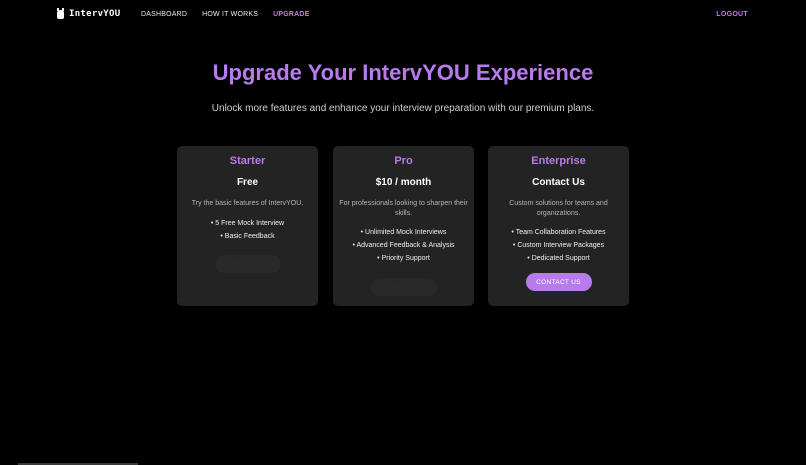 The height and width of the screenshot is (465, 806). Describe the element at coordinates (558, 161) in the screenshot. I see `plan-name: Enterprise` at that location.